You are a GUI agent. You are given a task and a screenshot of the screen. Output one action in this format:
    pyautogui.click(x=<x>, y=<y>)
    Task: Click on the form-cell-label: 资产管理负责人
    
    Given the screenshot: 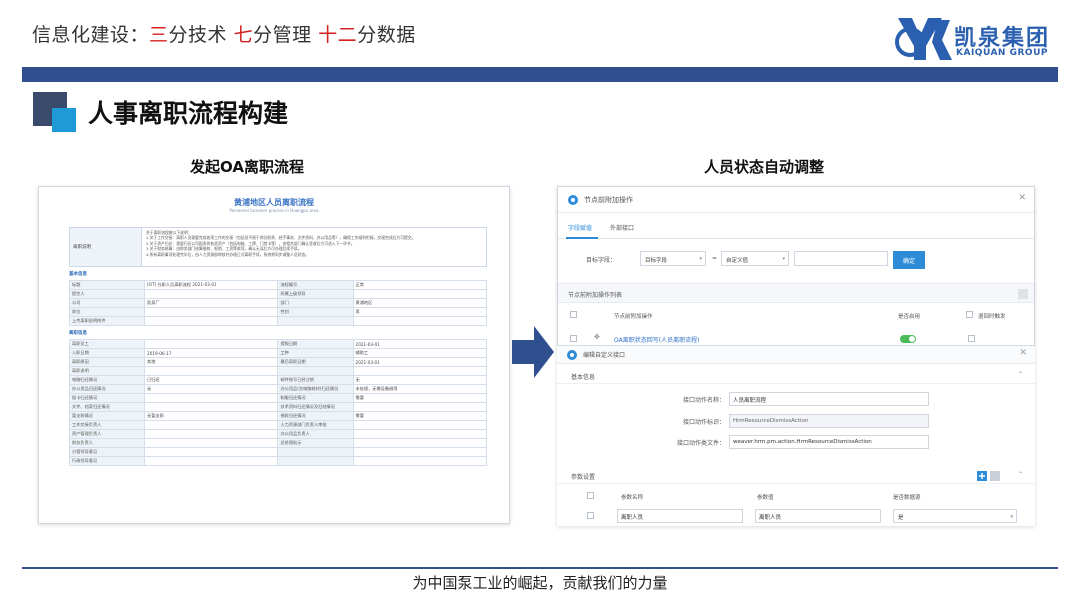 What is the action you would take?
    pyautogui.click(x=107, y=434)
    